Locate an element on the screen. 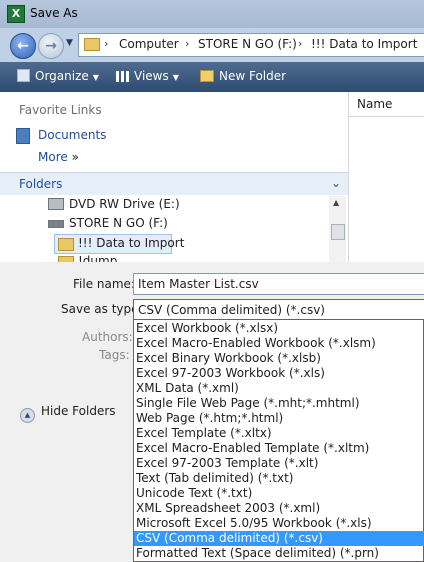  documents-link: Documents is located at coordinates (72, 135).